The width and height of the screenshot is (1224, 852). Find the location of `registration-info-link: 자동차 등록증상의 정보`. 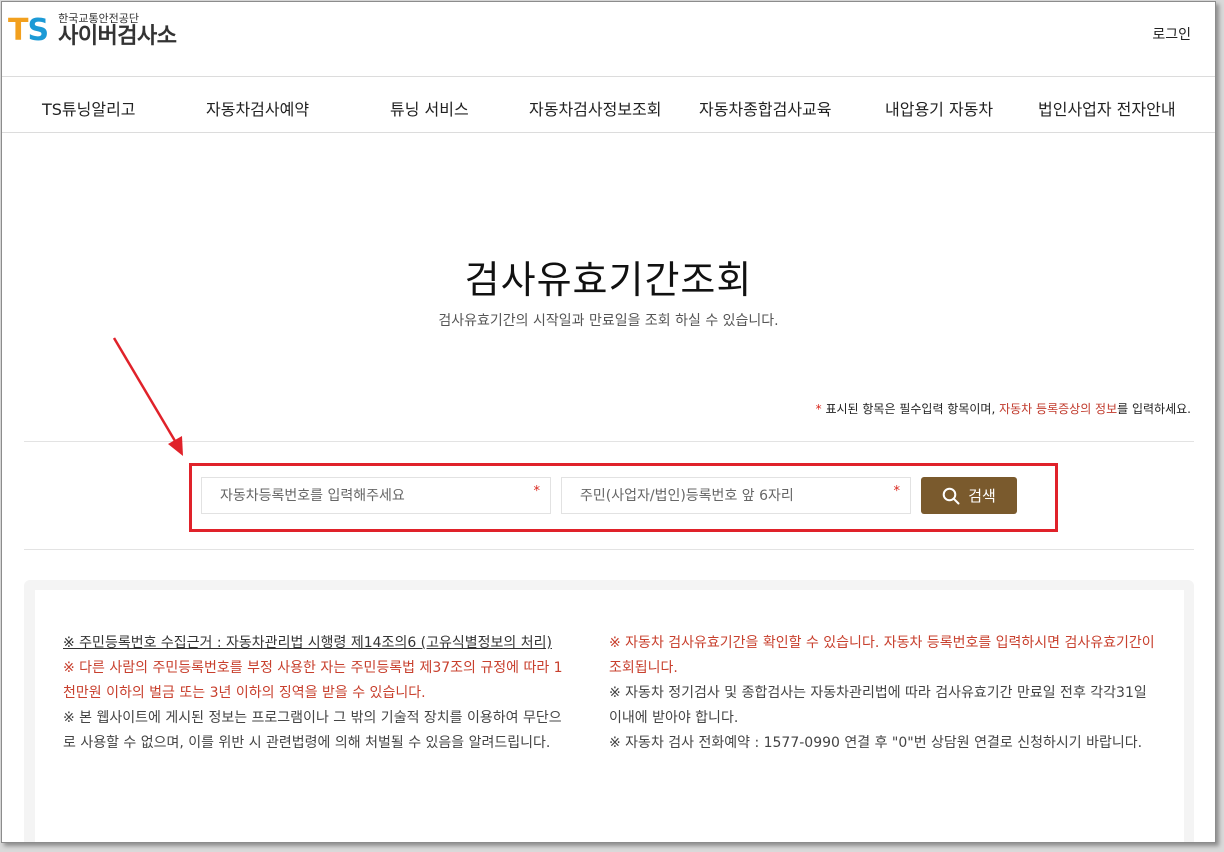

registration-info-link: 자동차 등록증상의 정보 is located at coordinates (1058, 409).